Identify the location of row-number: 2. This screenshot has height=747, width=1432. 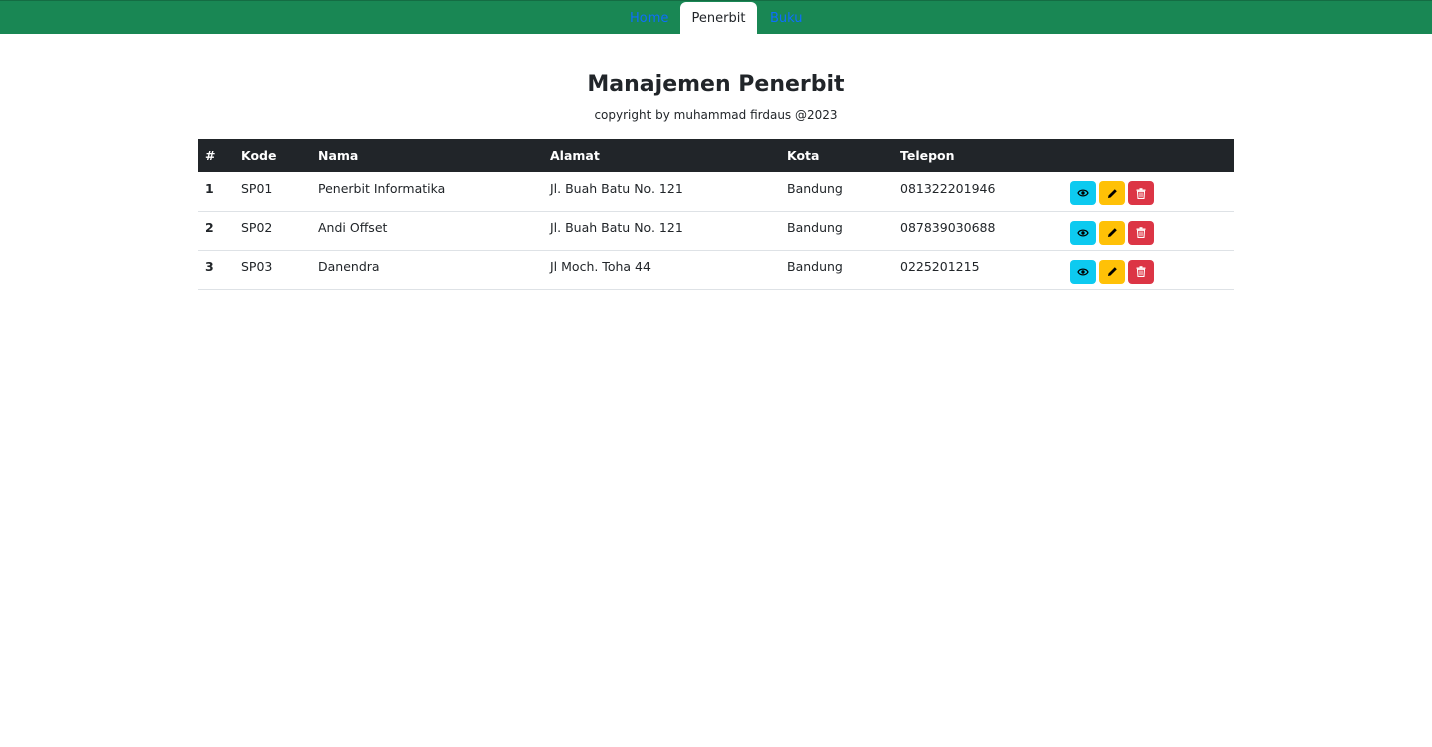
(209, 227).